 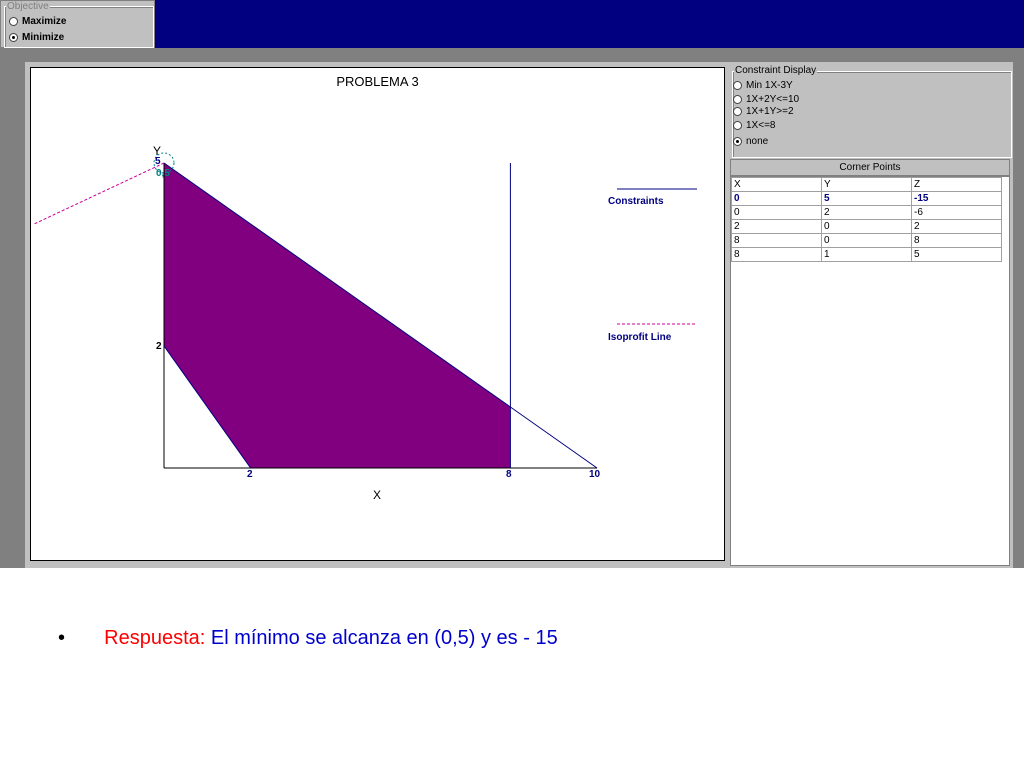 What do you see at coordinates (769, 85) in the screenshot?
I see `constraint-option-label: Min 1X-3Y` at bounding box center [769, 85].